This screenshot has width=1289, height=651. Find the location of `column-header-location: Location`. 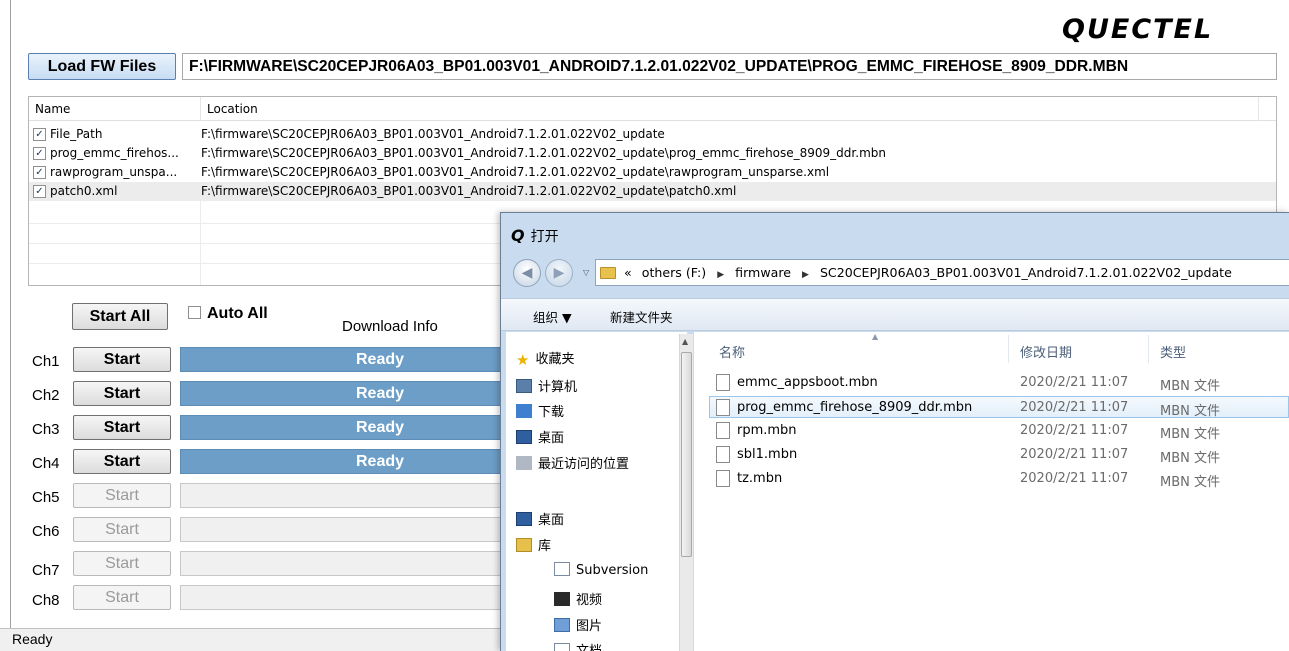

column-header-location: Location is located at coordinates (232, 109).